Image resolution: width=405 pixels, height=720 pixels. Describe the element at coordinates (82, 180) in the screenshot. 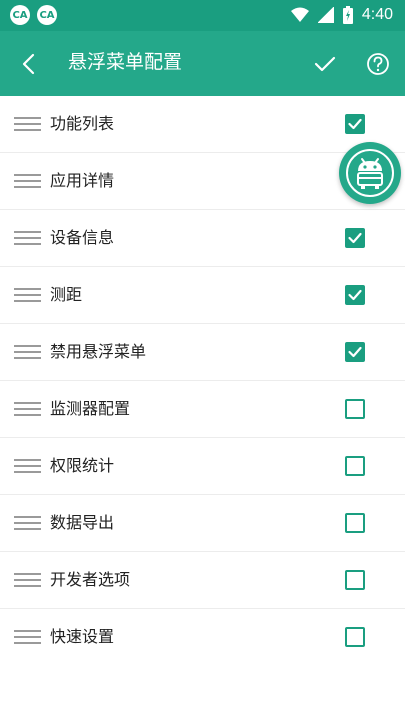

I see `item-label: 应用详情` at that location.